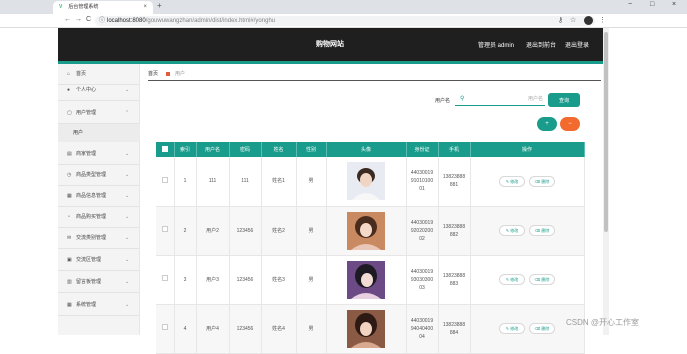  What do you see at coordinates (279, 231) in the screenshot?
I see `cell-name: 姓名2` at bounding box center [279, 231].